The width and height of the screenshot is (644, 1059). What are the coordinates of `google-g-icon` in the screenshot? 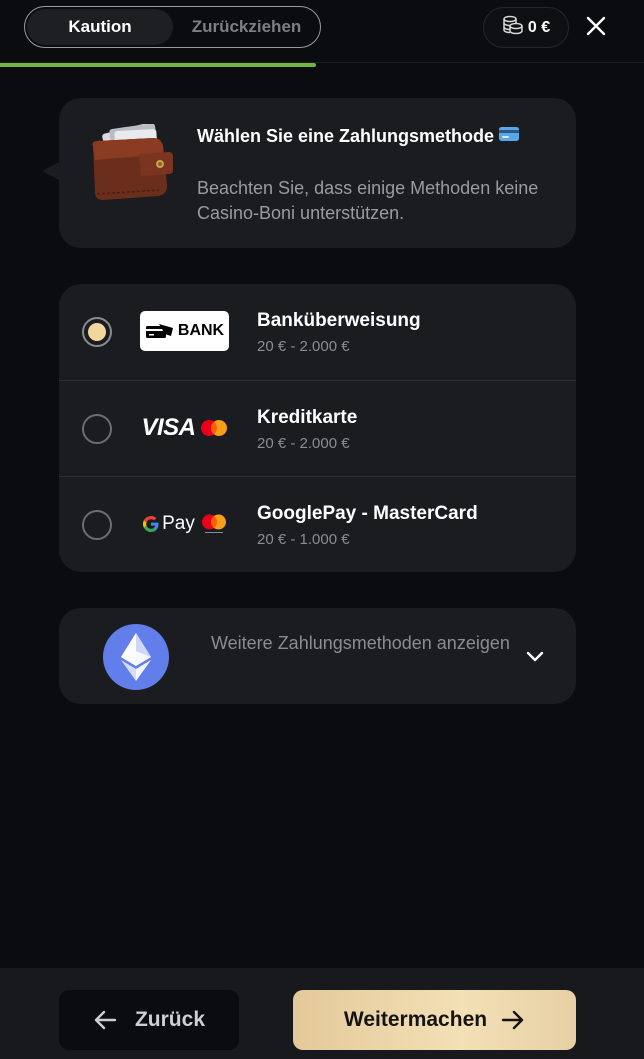 It's located at (151, 524).